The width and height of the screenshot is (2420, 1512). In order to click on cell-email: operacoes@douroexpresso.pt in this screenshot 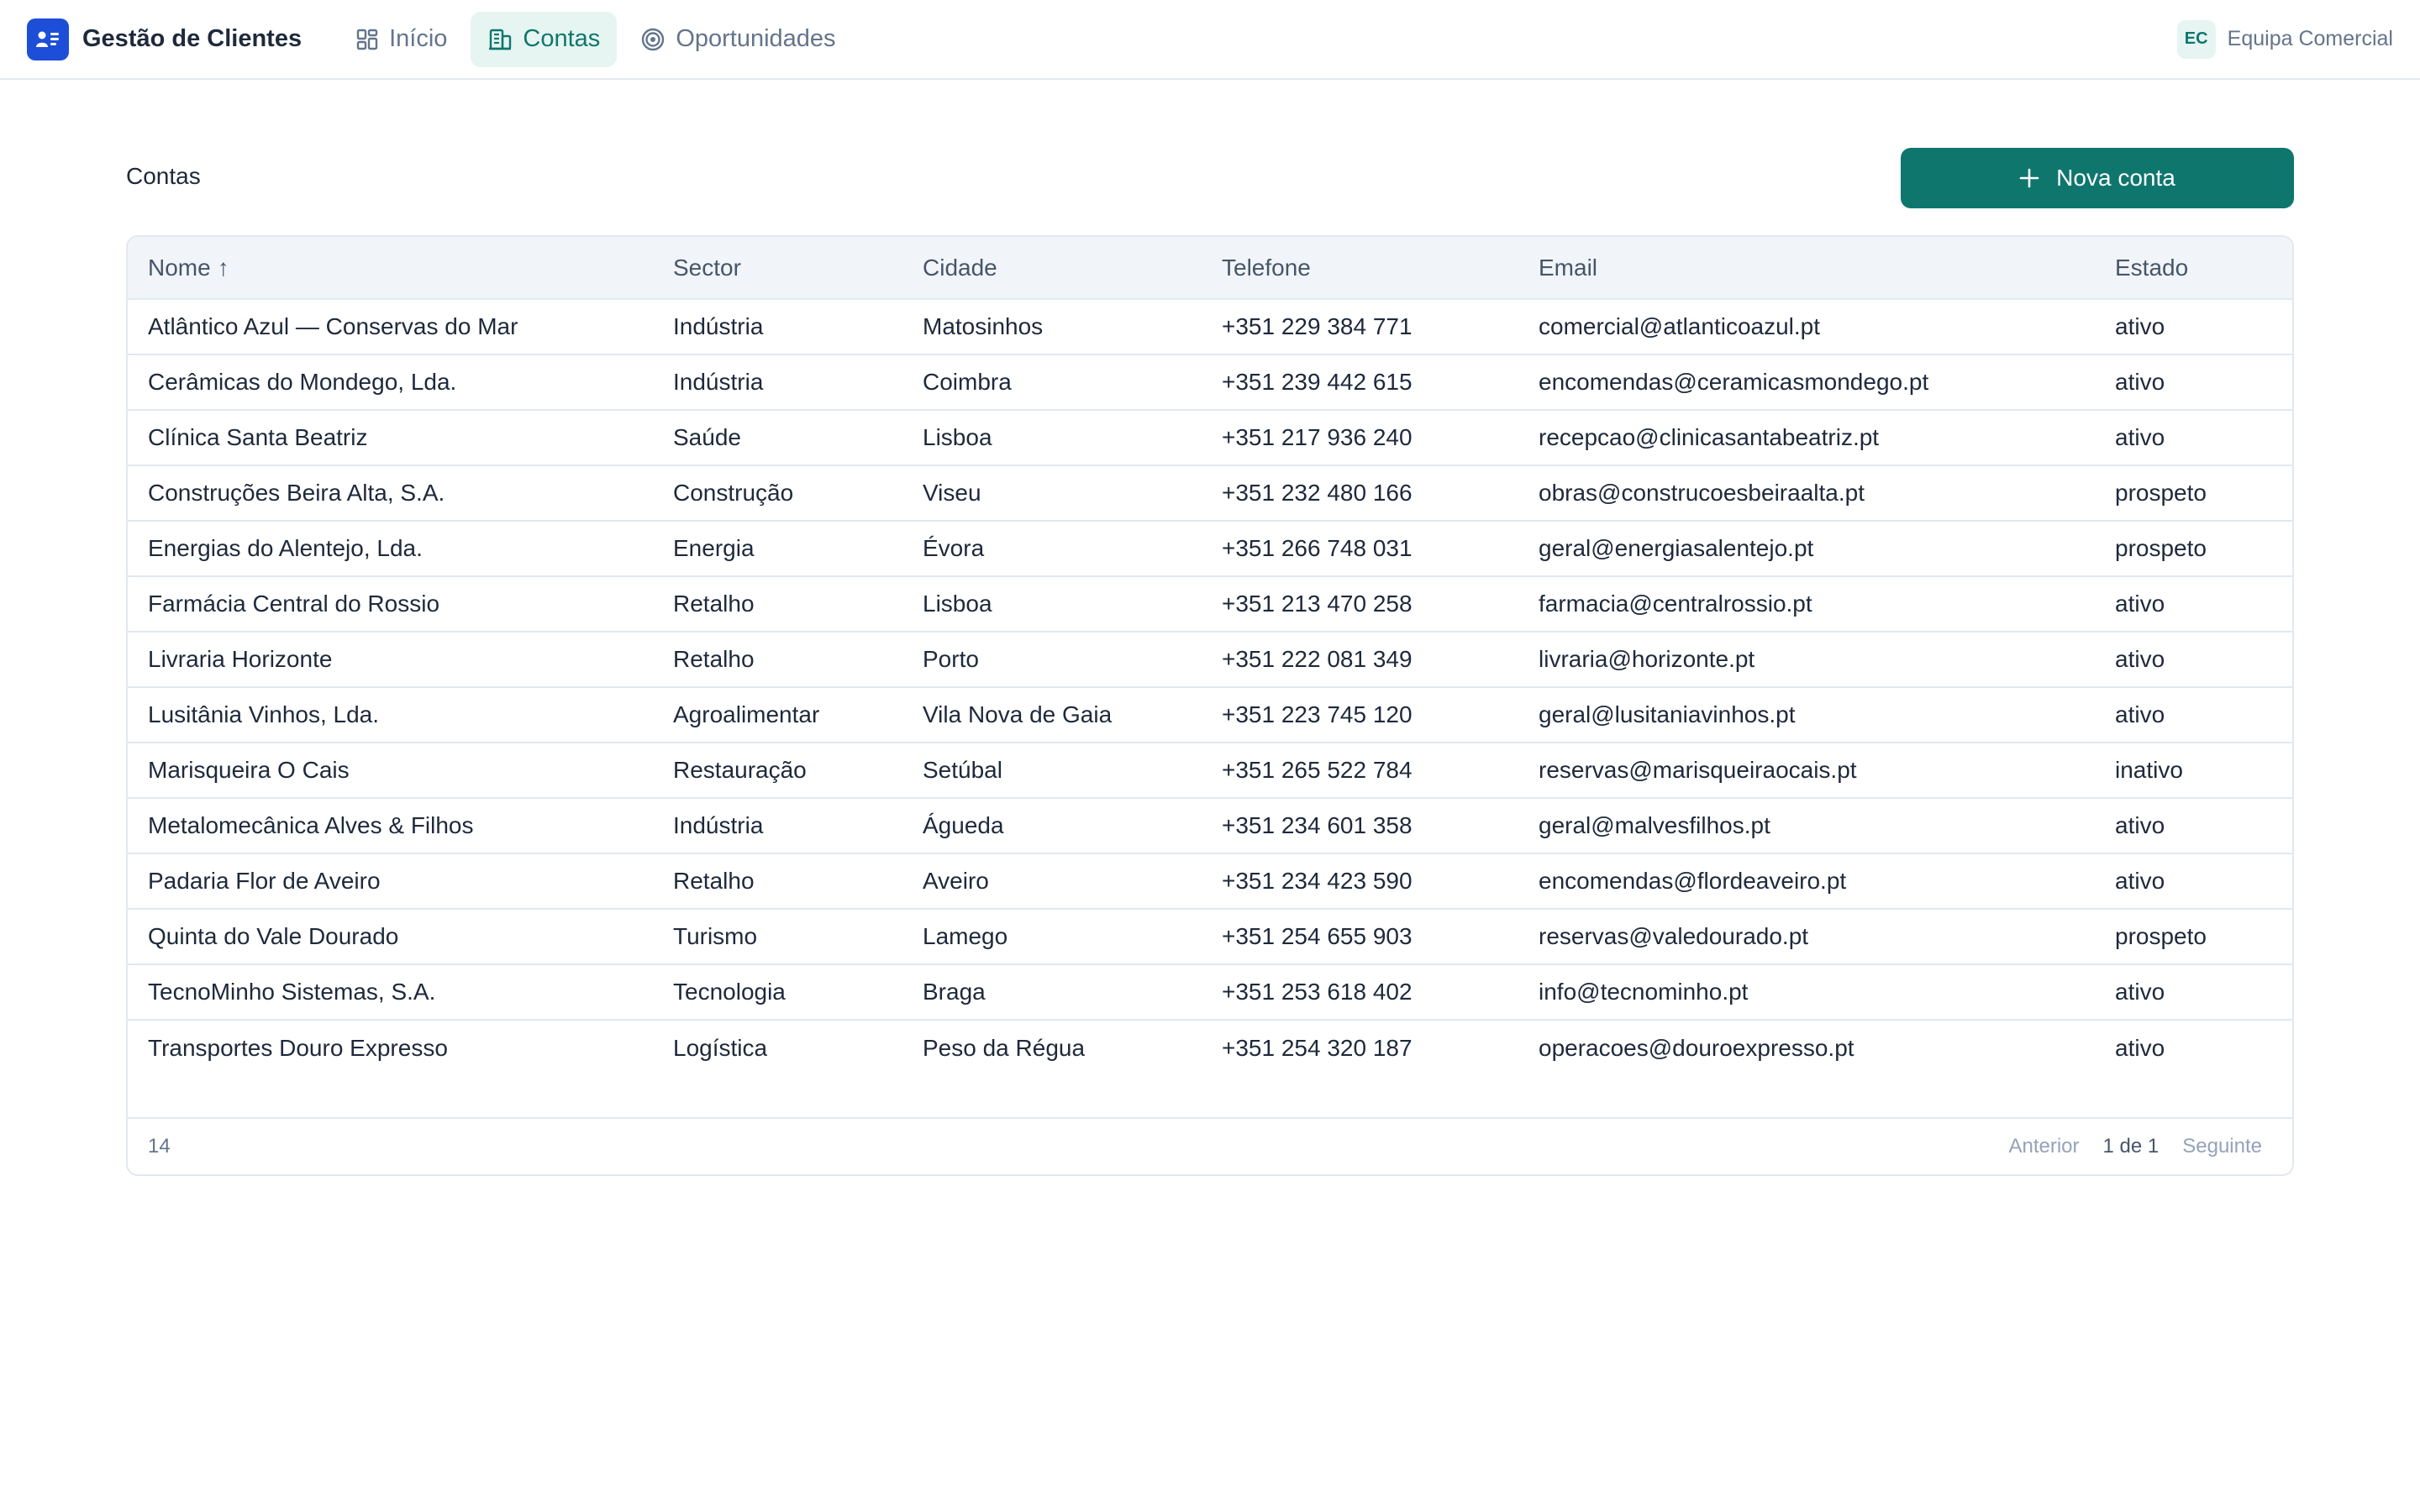, I will do `click(1696, 1047)`.